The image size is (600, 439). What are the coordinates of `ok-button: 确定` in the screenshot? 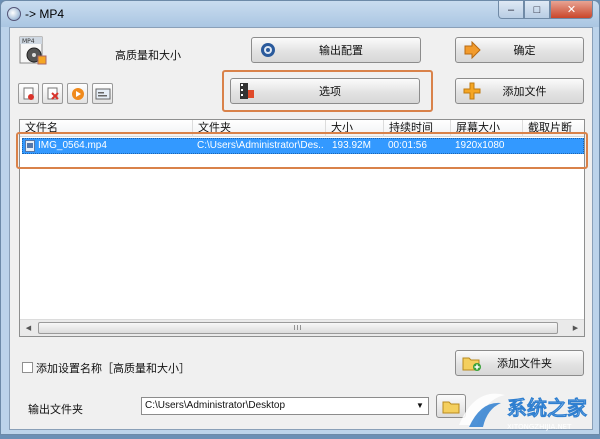 It's located at (519, 50).